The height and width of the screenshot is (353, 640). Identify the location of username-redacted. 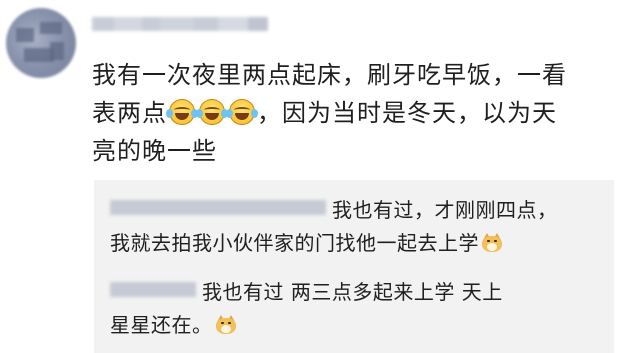
(180, 24).